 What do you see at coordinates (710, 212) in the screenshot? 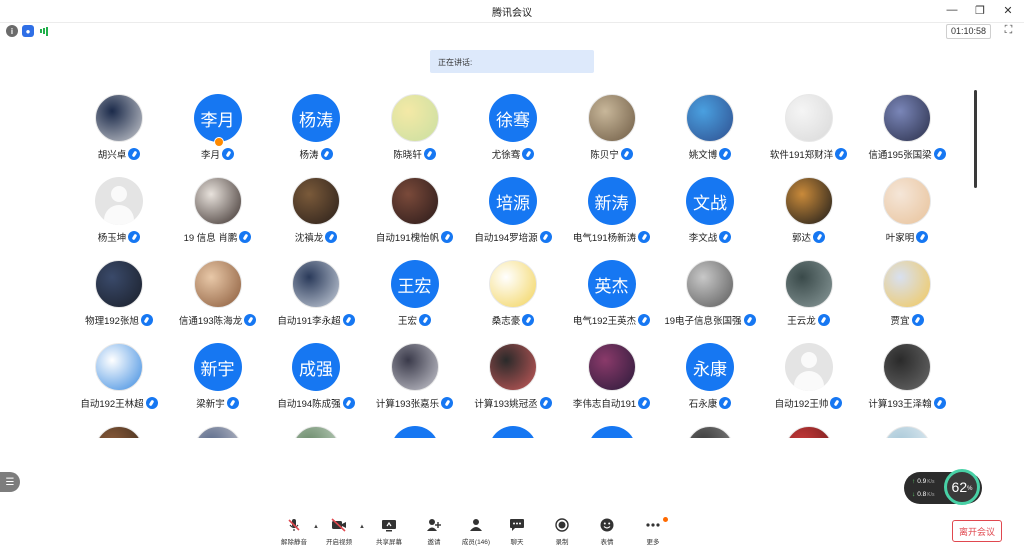
I see `participant-tile: 文战 李文战` at bounding box center [710, 212].